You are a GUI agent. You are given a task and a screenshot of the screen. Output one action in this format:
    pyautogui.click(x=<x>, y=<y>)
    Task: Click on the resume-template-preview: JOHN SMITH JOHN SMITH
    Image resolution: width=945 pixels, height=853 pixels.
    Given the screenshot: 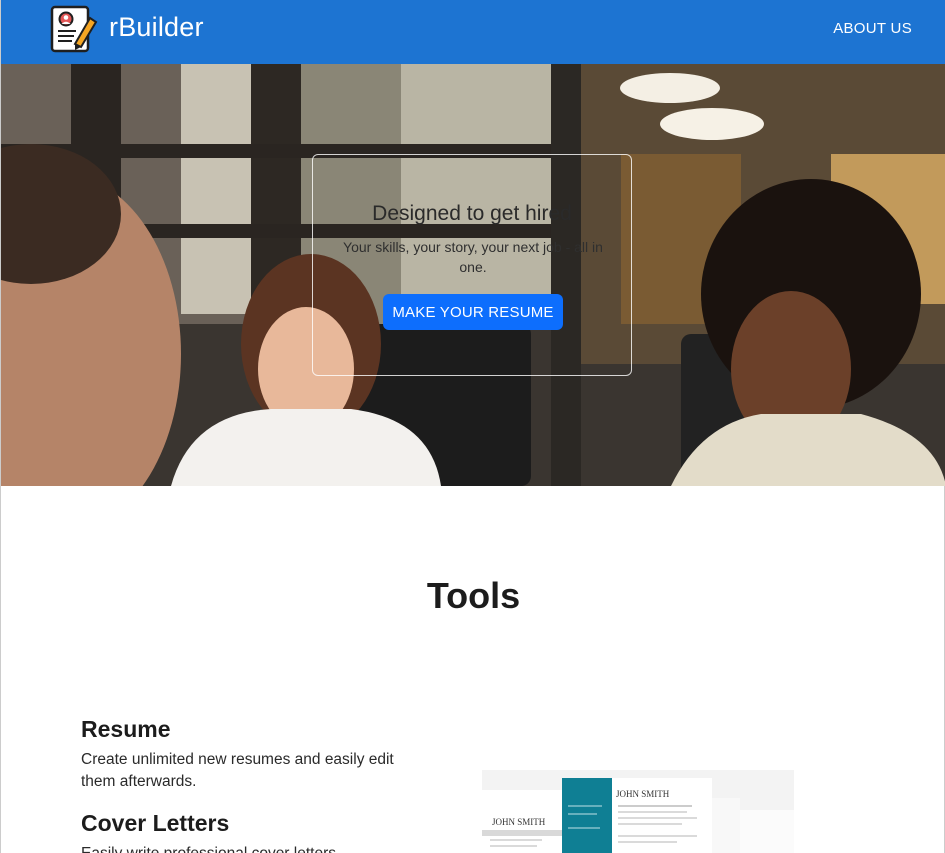 What is the action you would take?
    pyautogui.click(x=638, y=811)
    